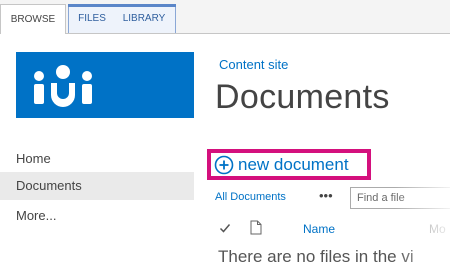 The image size is (450, 275). Describe the element at coordinates (253, 64) in the screenshot. I see `breadcrumb-site-link: Content site` at that location.